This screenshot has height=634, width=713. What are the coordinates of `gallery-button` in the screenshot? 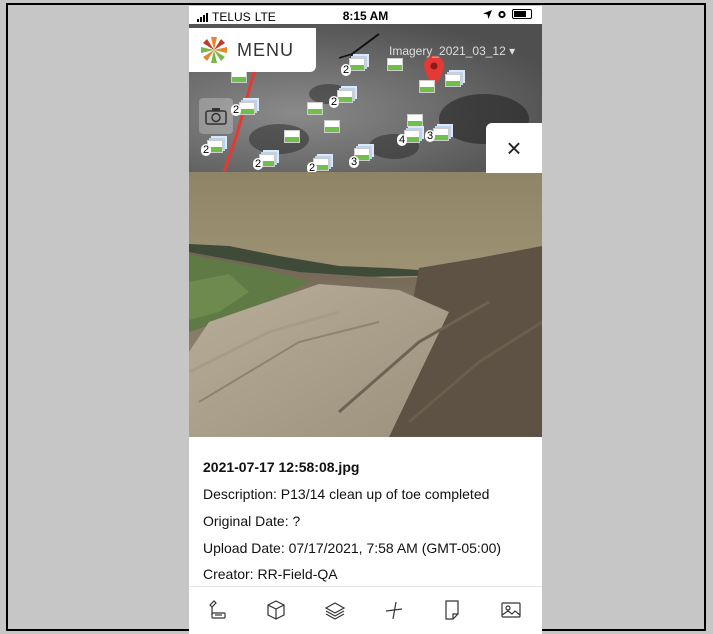 It's located at (511, 610).